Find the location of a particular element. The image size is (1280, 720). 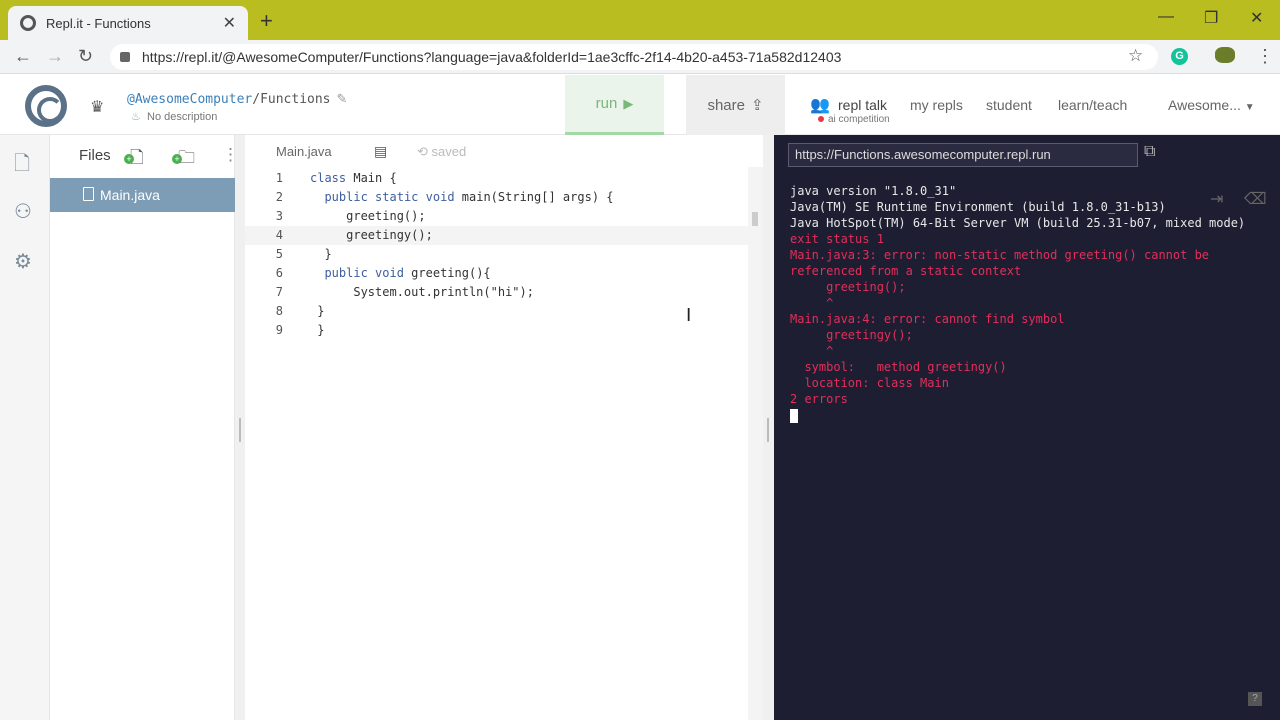

line-number: 2 is located at coordinates (279, 197).